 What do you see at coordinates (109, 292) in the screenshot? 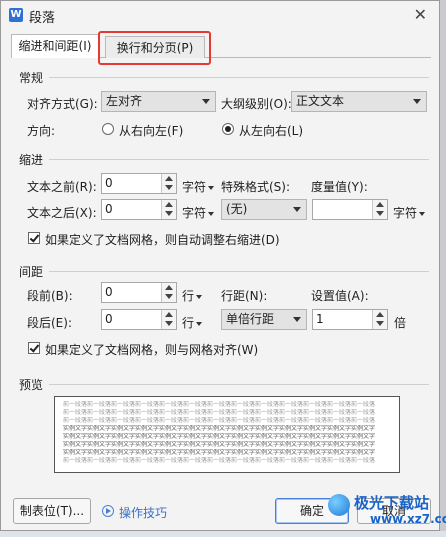
I see `spacing-before-value: 0` at bounding box center [109, 292].